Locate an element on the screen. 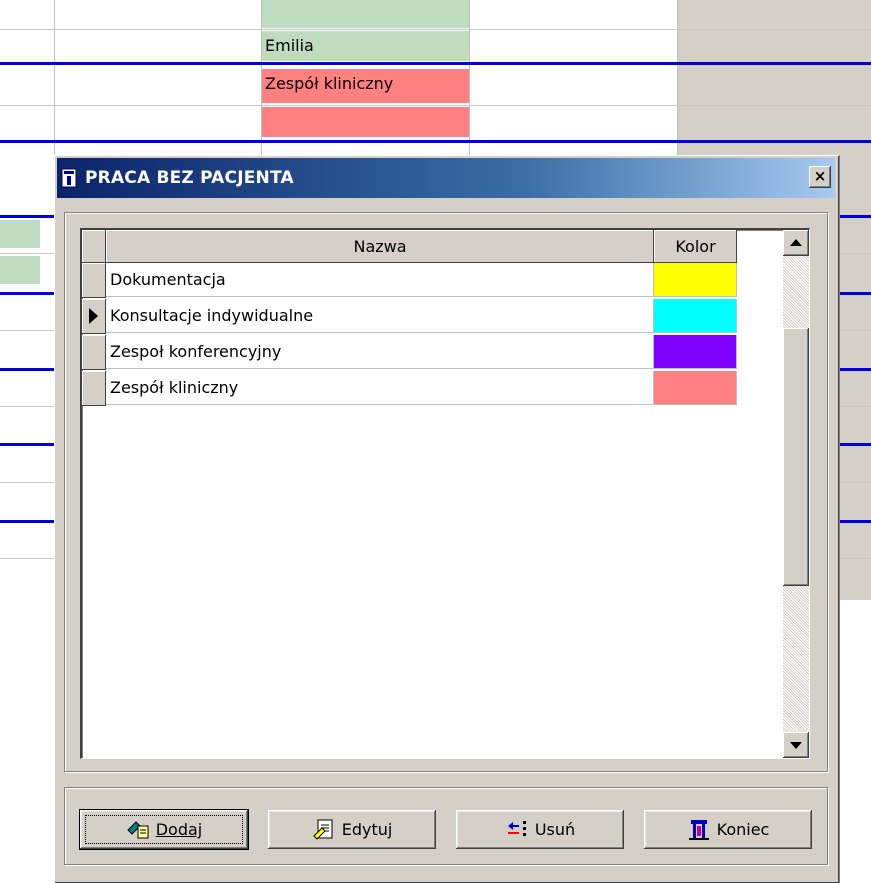 The image size is (871, 883). edit-button: Edytuj is located at coordinates (352, 829).